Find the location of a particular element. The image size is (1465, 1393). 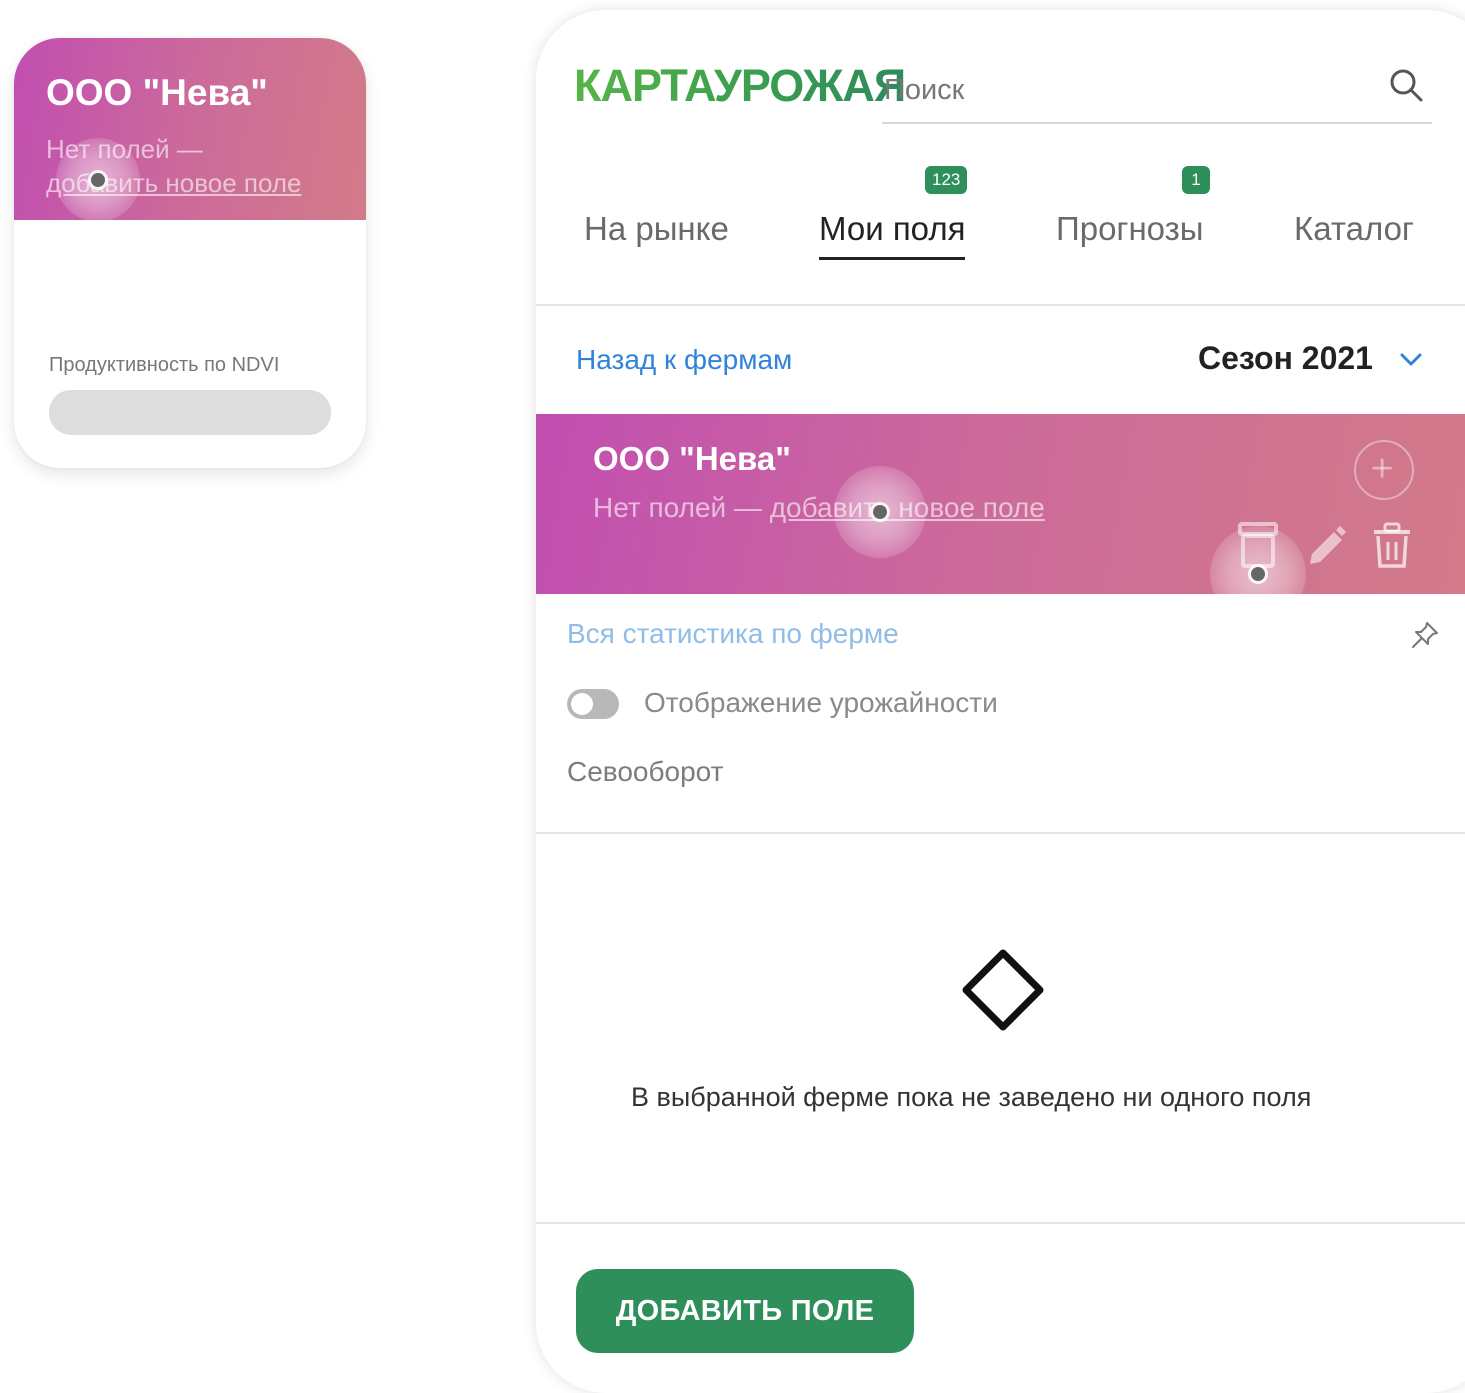

add-field-button is located at coordinates (1384, 470).